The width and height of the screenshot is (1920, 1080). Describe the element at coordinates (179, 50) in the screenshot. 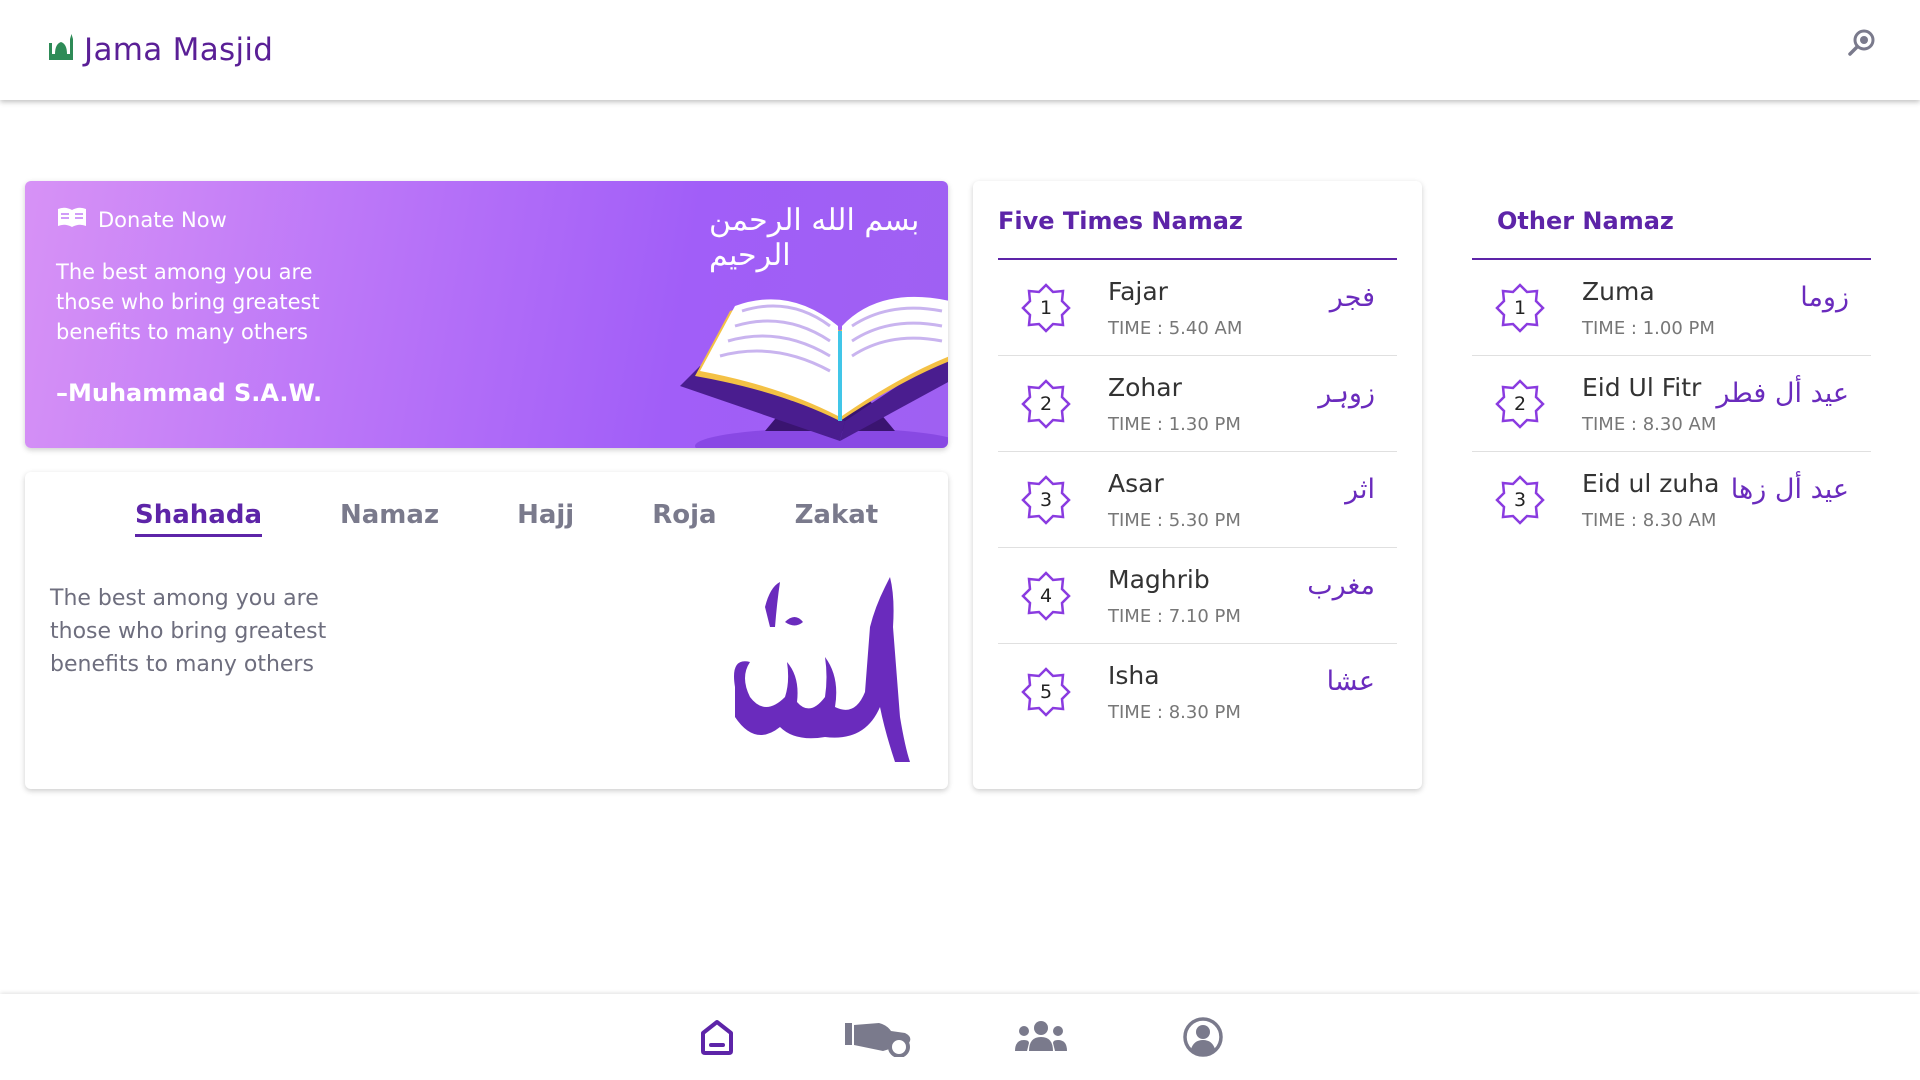

I see `app-title: Jama Masjid` at that location.